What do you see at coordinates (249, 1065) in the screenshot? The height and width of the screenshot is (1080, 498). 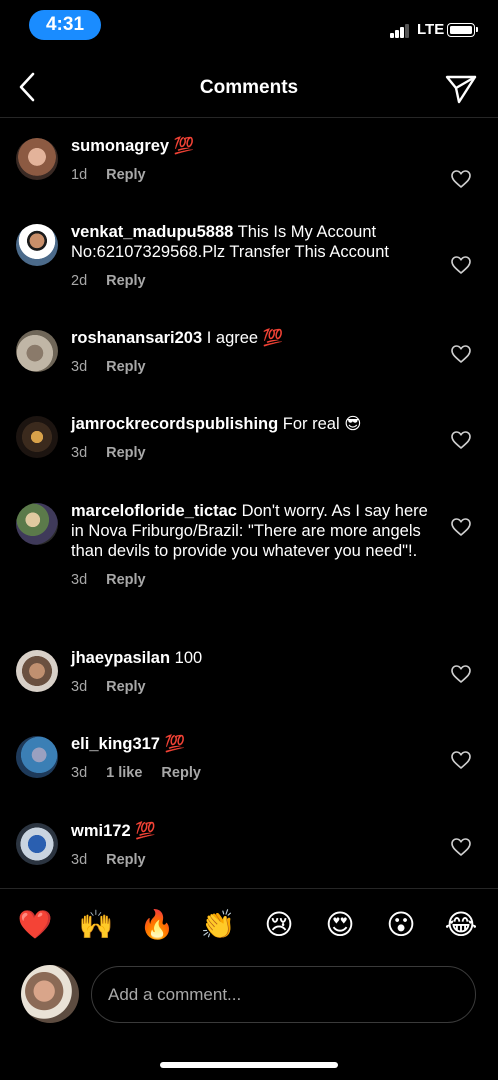 I see `home-indicator` at bounding box center [249, 1065].